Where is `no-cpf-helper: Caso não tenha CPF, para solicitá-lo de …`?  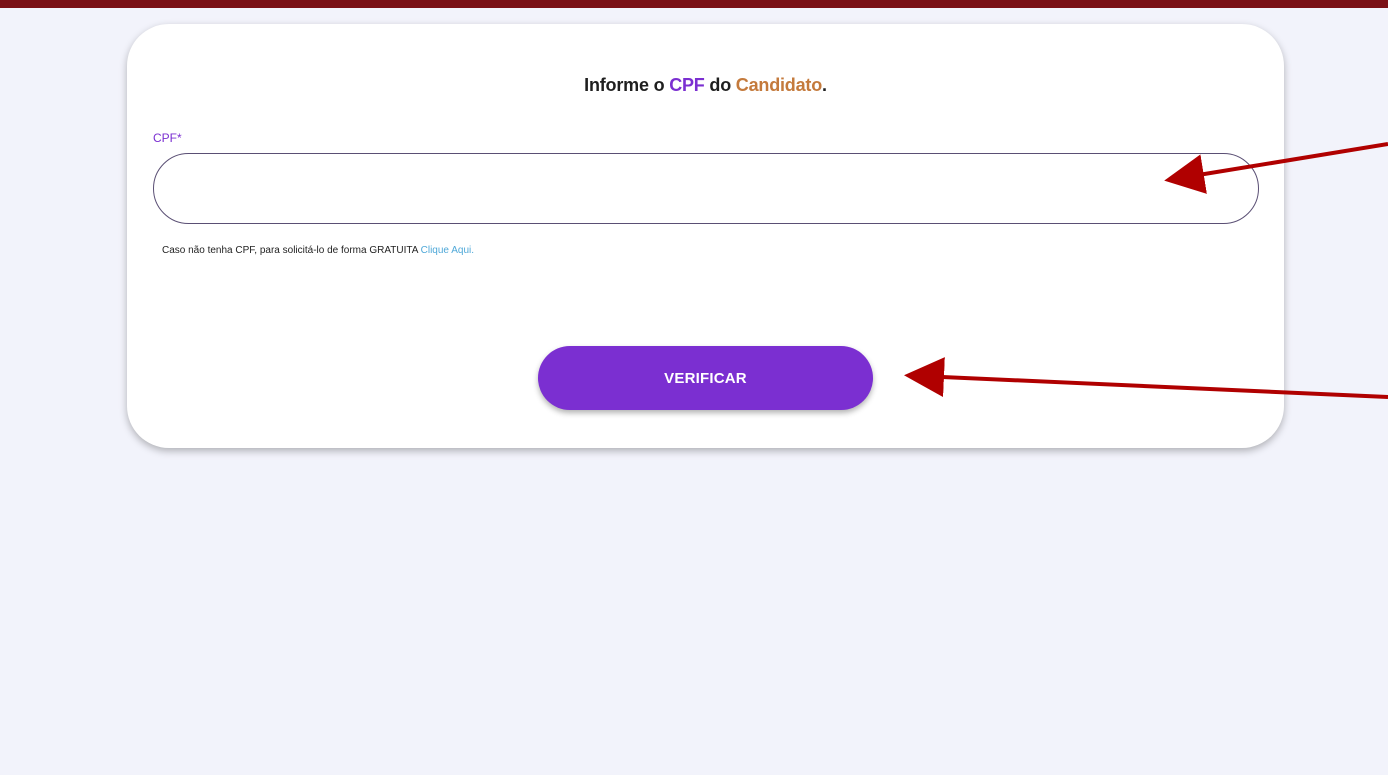
no-cpf-helper: Caso não tenha CPF, para solicitá-lo de … is located at coordinates (318, 250).